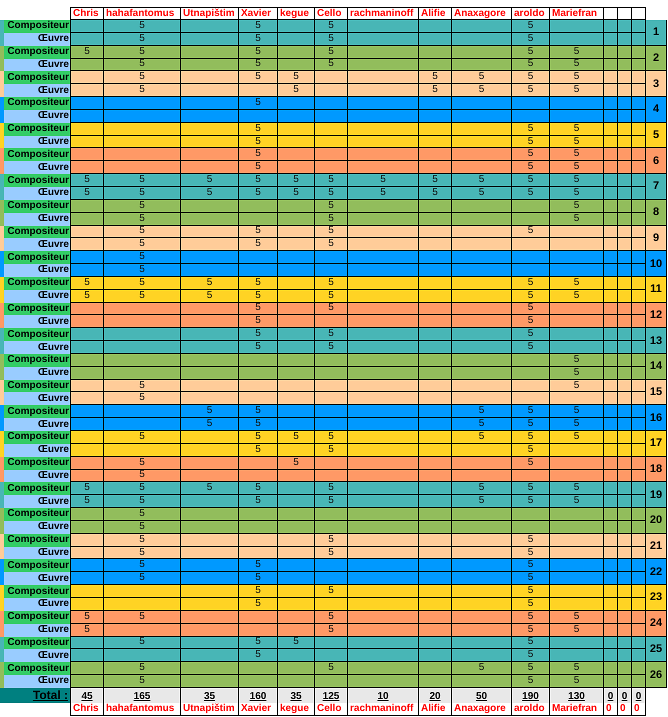 This screenshot has height=717, width=668. What do you see at coordinates (656, 444) in the screenshot?
I see `group-number: 17` at bounding box center [656, 444].